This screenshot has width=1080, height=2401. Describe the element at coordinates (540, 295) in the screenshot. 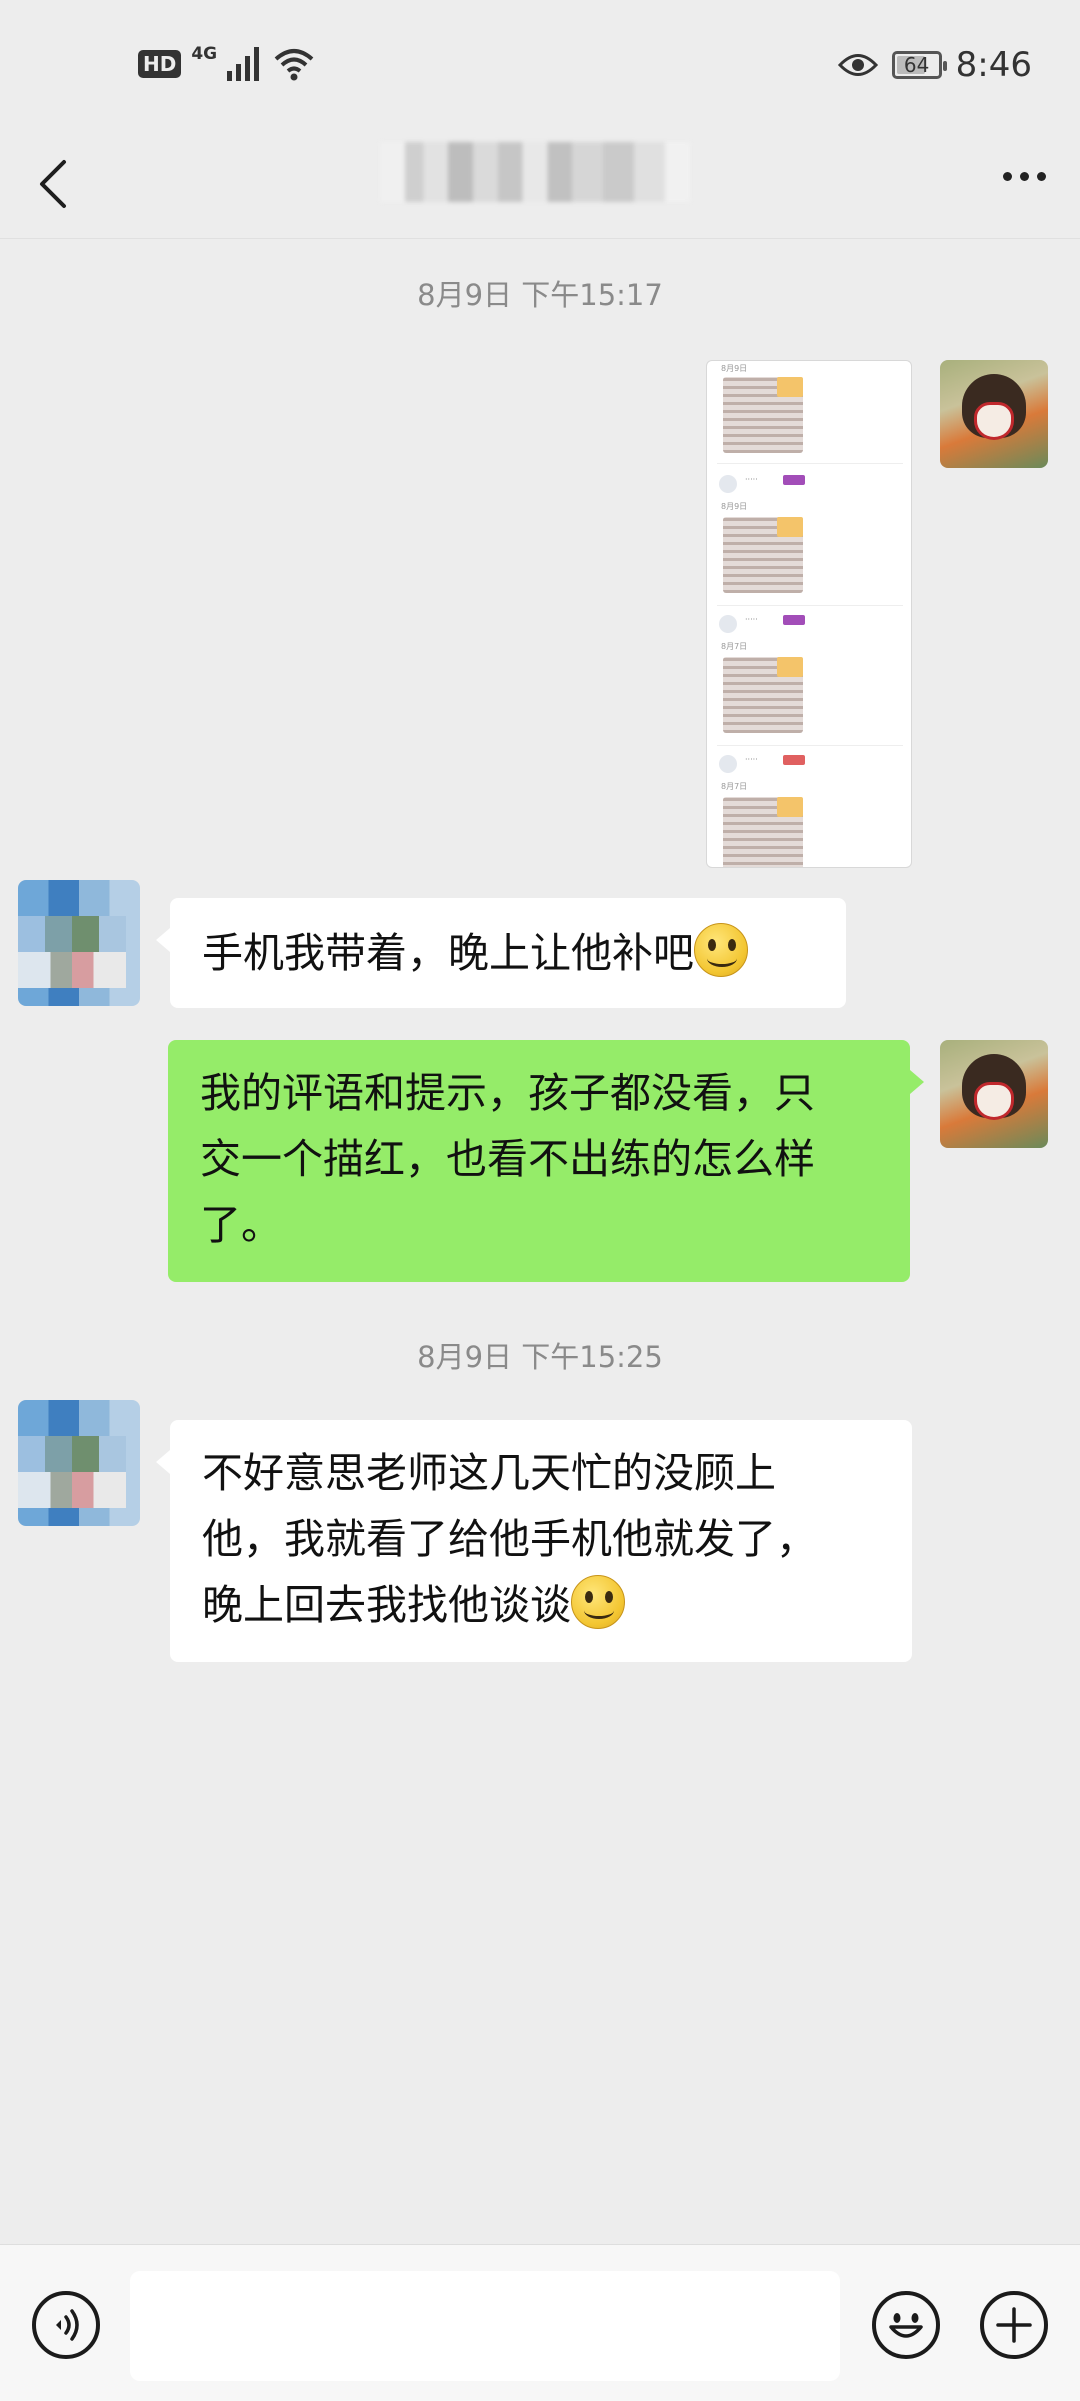

I see `message-timestamp: 8月9日 下午15:17` at that location.